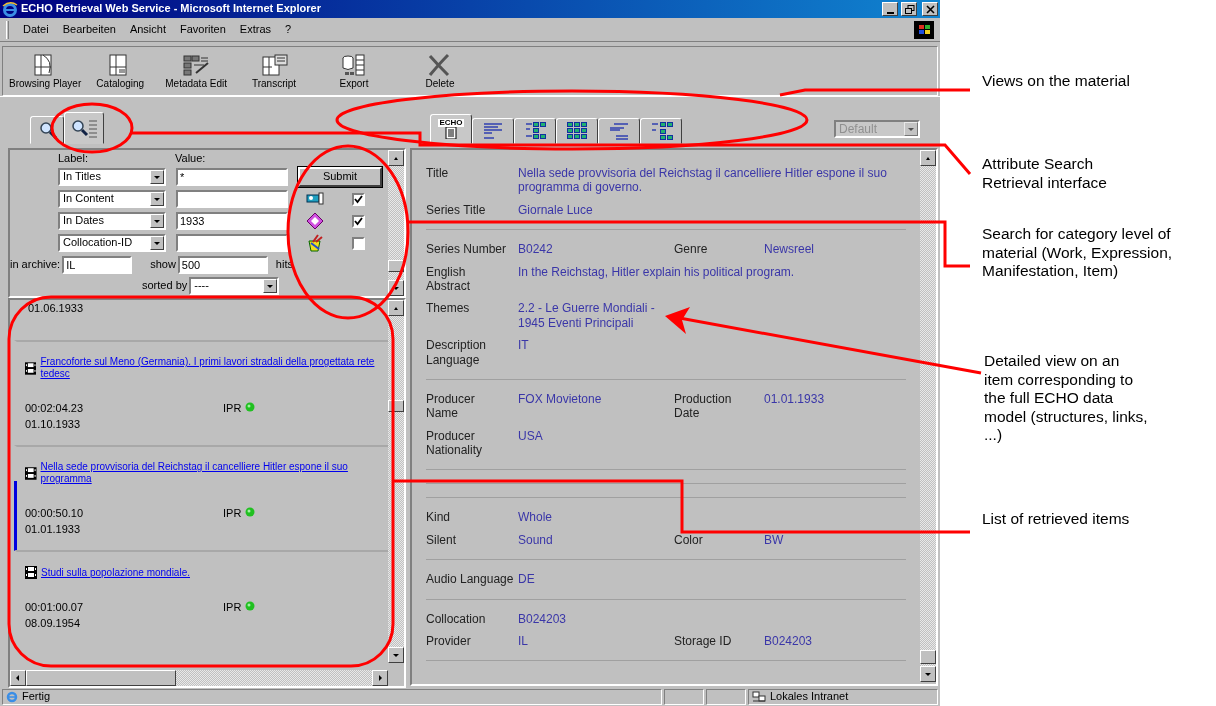 The height and width of the screenshot is (706, 1216). Describe the element at coordinates (456, 352) in the screenshot. I see `field-label: Description Language` at that location.